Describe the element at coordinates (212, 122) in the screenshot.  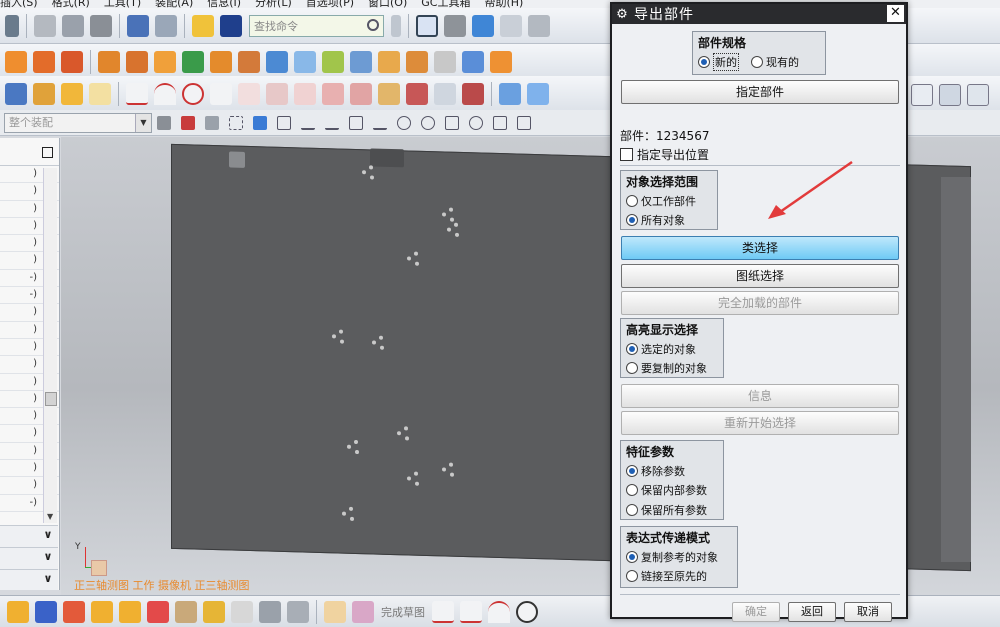
I see `select-rect-icon` at that location.